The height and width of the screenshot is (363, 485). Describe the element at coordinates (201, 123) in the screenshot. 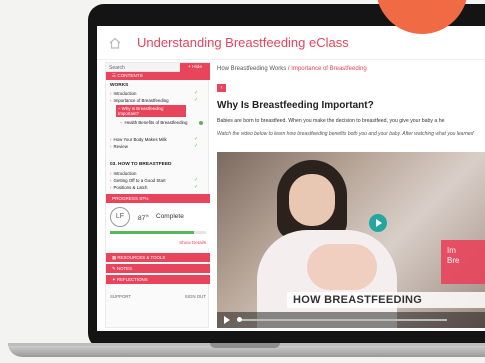

I see `status-dot` at that location.